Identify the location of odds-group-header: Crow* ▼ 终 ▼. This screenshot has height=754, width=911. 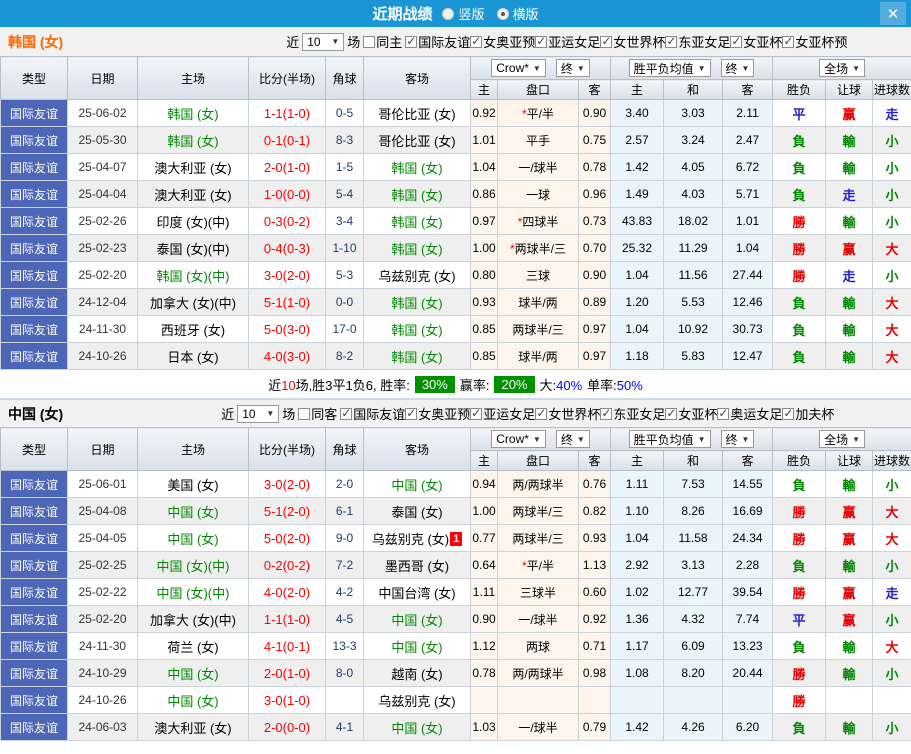
(540, 68).